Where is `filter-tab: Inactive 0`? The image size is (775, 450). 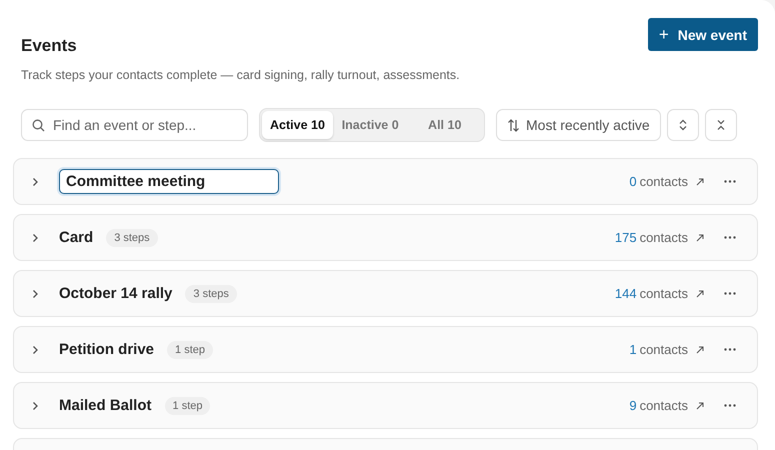 filter-tab: Inactive 0 is located at coordinates (370, 125).